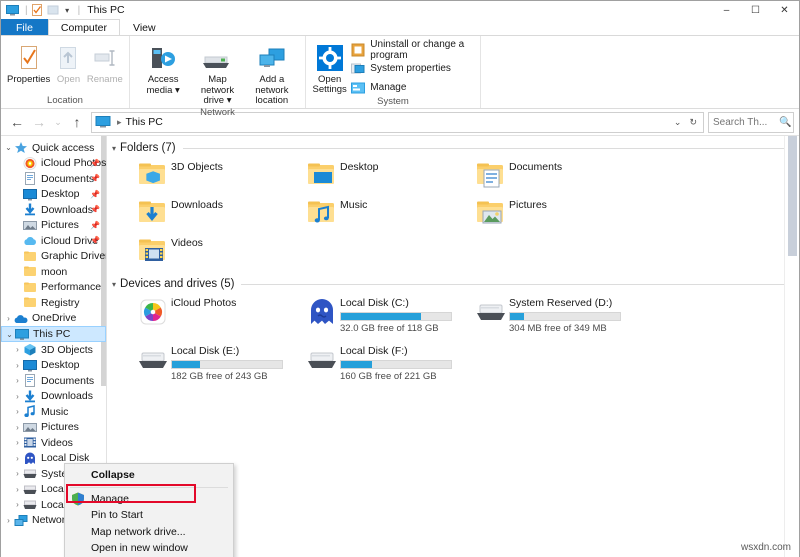 The height and width of the screenshot is (557, 800). Describe the element at coordinates (219, 364) in the screenshot. I see `drive-tile: Local Disk (E:) 182 GB free of 243 GB` at that location.